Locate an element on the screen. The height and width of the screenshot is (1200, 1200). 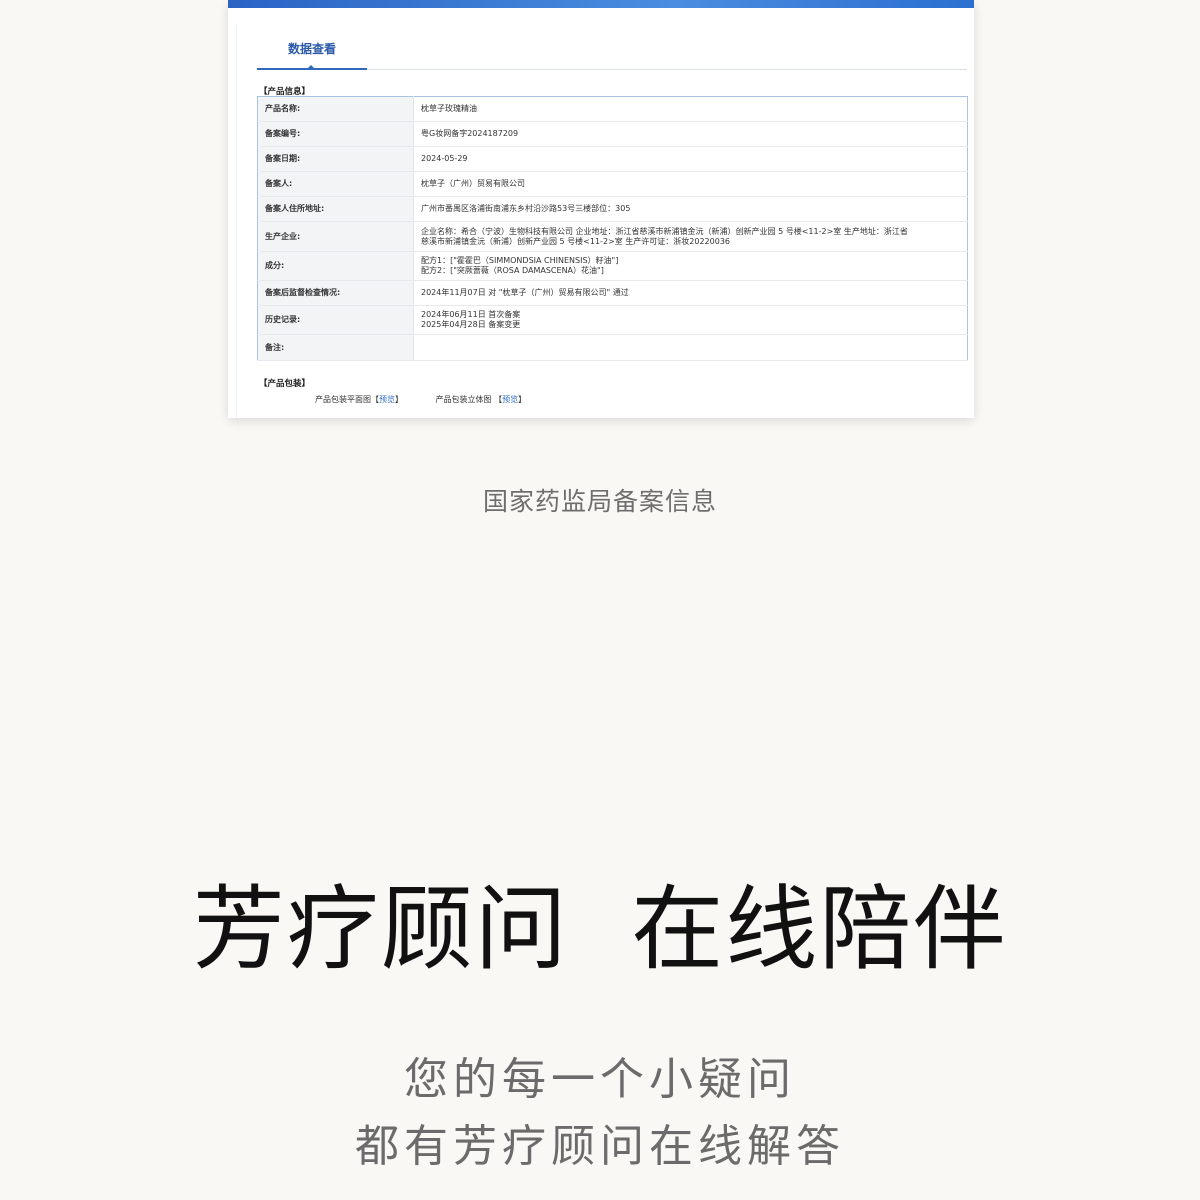
row-label: 备案编号: is located at coordinates (335, 134).